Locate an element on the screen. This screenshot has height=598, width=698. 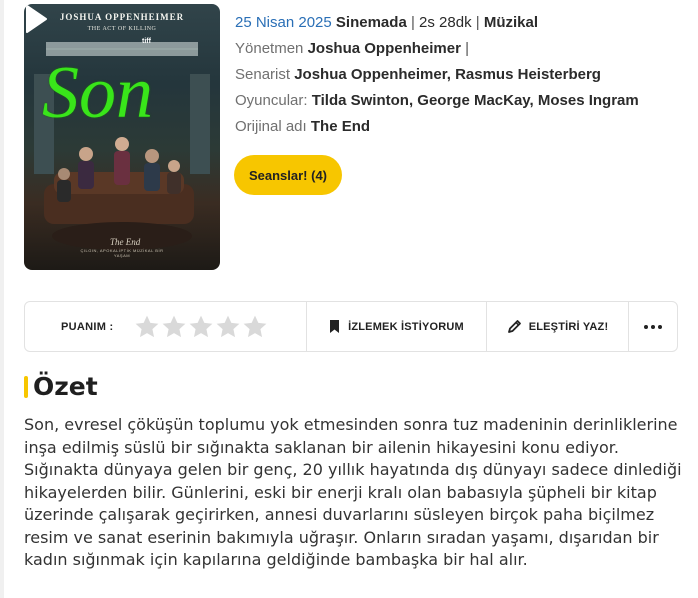
duration: 2s 28dk is located at coordinates (445, 22).